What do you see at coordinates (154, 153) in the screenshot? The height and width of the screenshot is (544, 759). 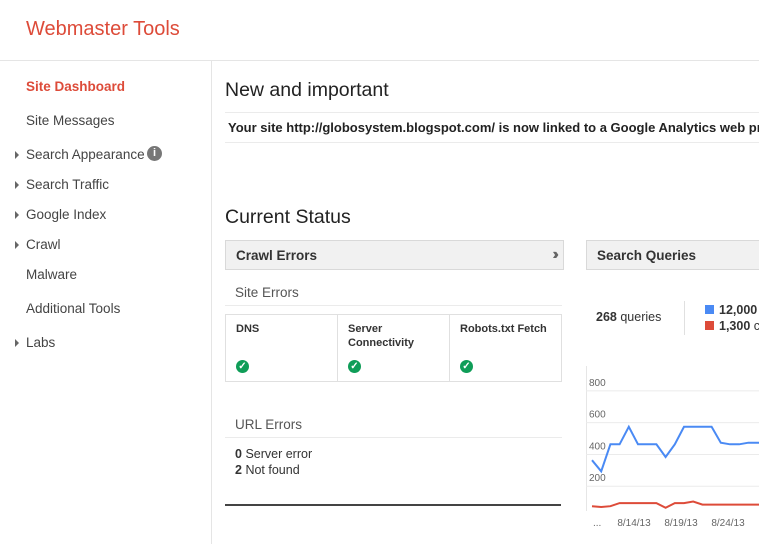 I see `info-icon: i` at bounding box center [154, 153].